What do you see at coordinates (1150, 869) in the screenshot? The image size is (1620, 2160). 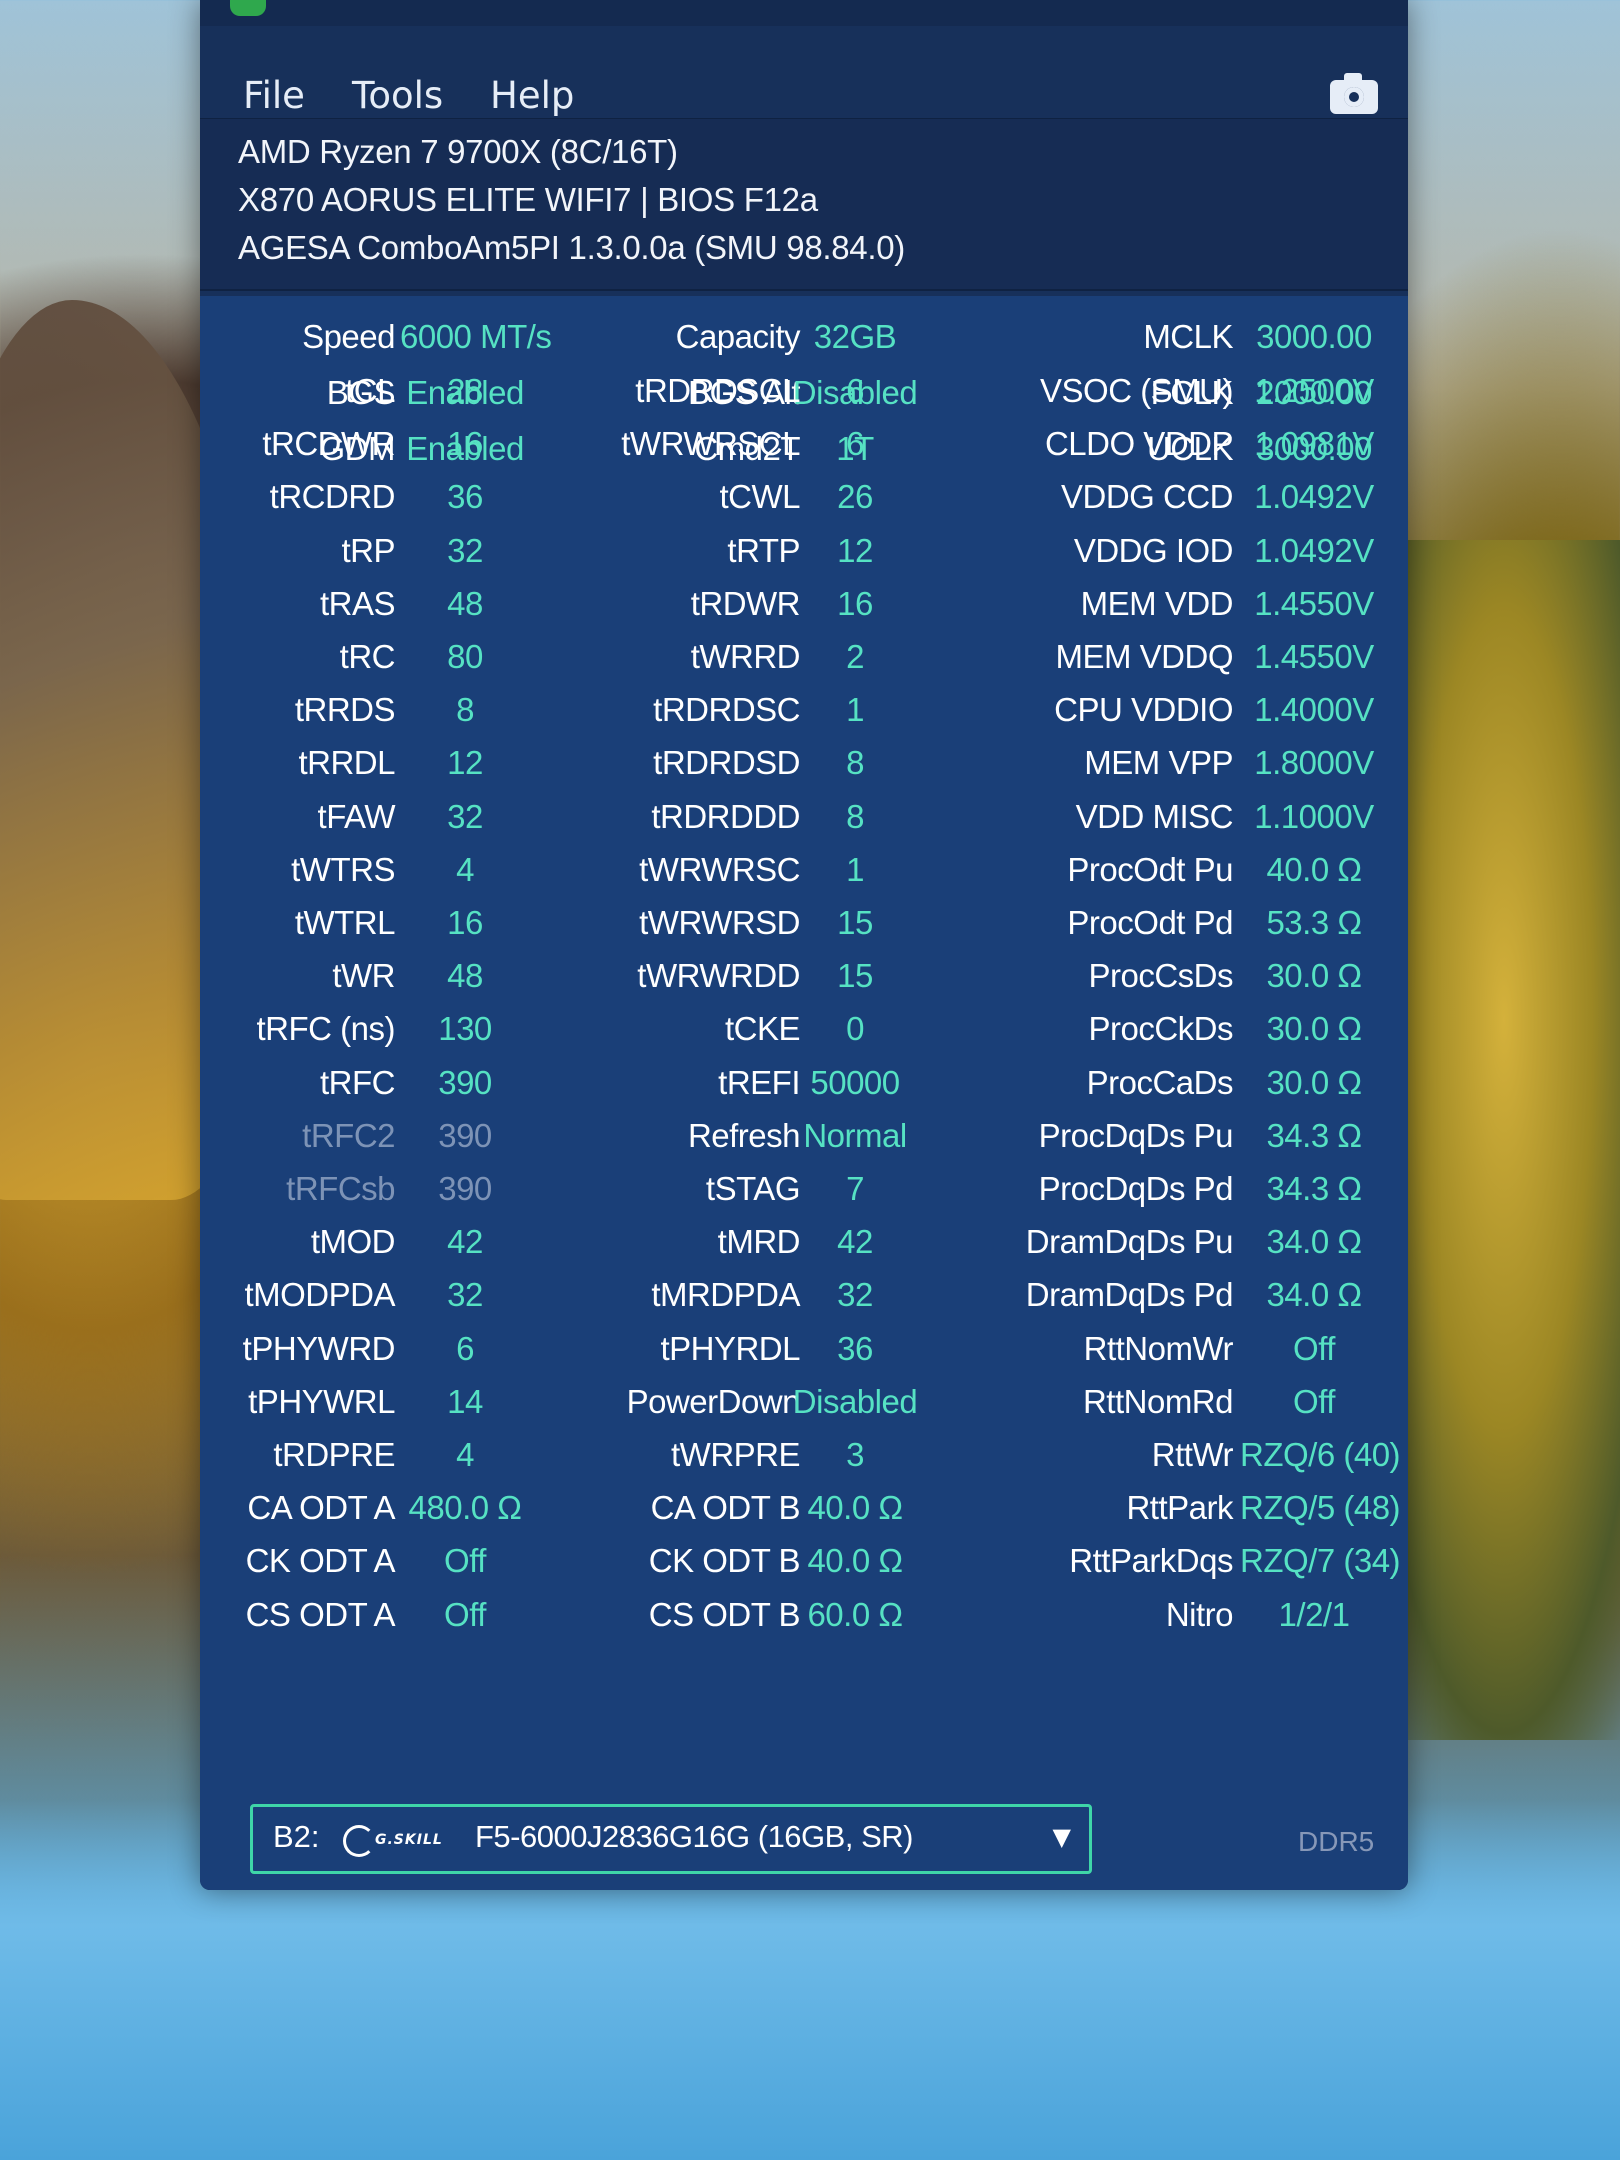 I see `timings-label-3: ProcOdt Pu` at bounding box center [1150, 869].